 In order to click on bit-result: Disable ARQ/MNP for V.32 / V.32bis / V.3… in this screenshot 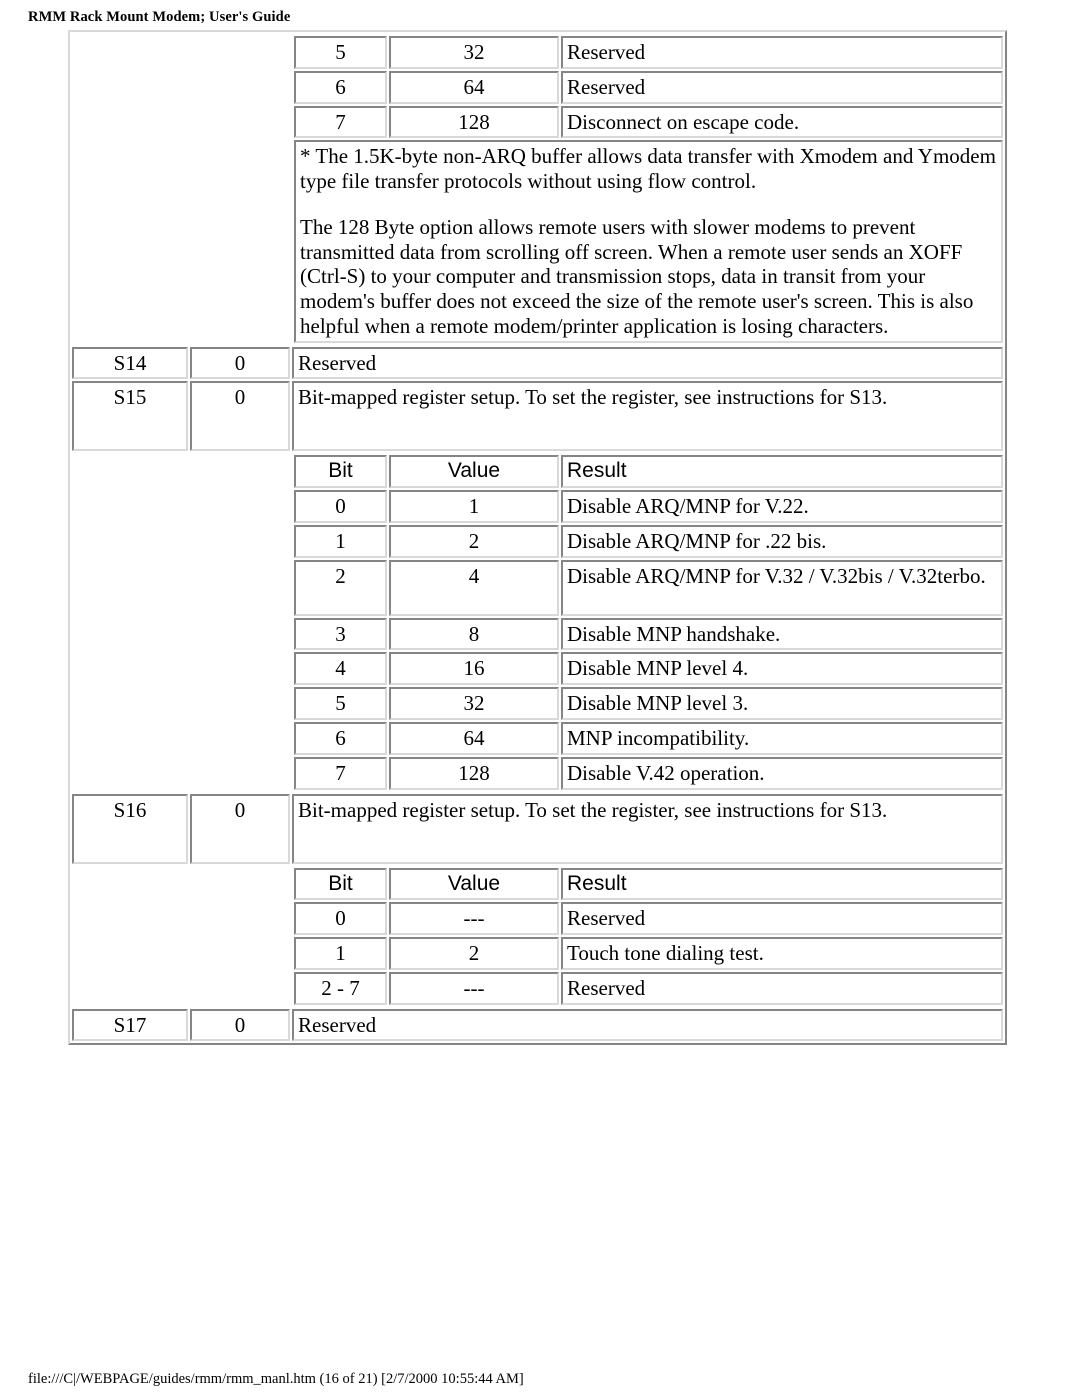, I will do `click(782, 587)`.